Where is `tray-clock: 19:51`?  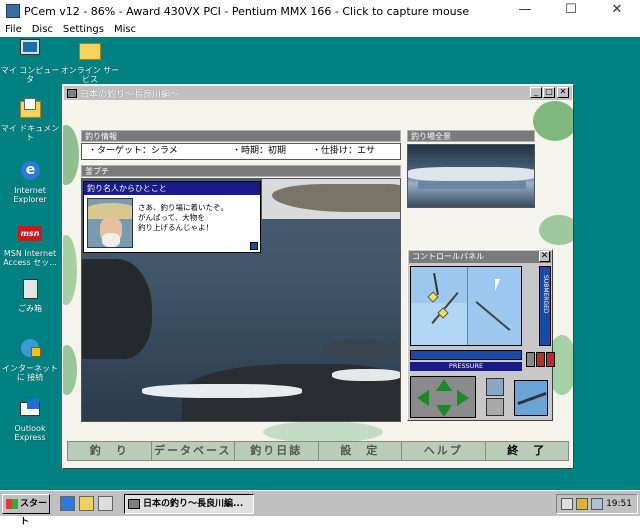
tray-clock: 19:51 is located at coordinates (619, 504).